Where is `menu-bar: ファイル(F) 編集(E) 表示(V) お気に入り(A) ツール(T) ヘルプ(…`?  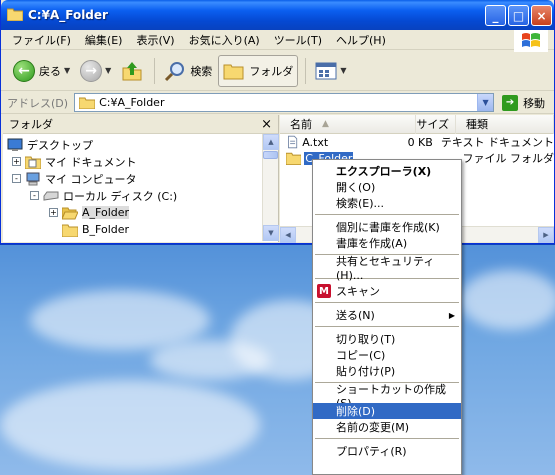
menu-bar: ファイル(F) 編集(E) 表示(V) お気に入り(A) ツール(T) ヘルプ(… is located at coordinates (277, 40).